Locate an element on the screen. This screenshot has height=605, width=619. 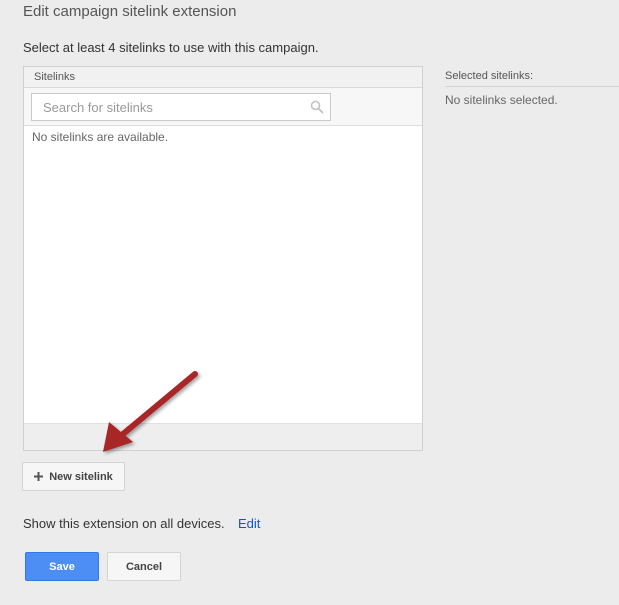
cancel-button: Cancel is located at coordinates (144, 566).